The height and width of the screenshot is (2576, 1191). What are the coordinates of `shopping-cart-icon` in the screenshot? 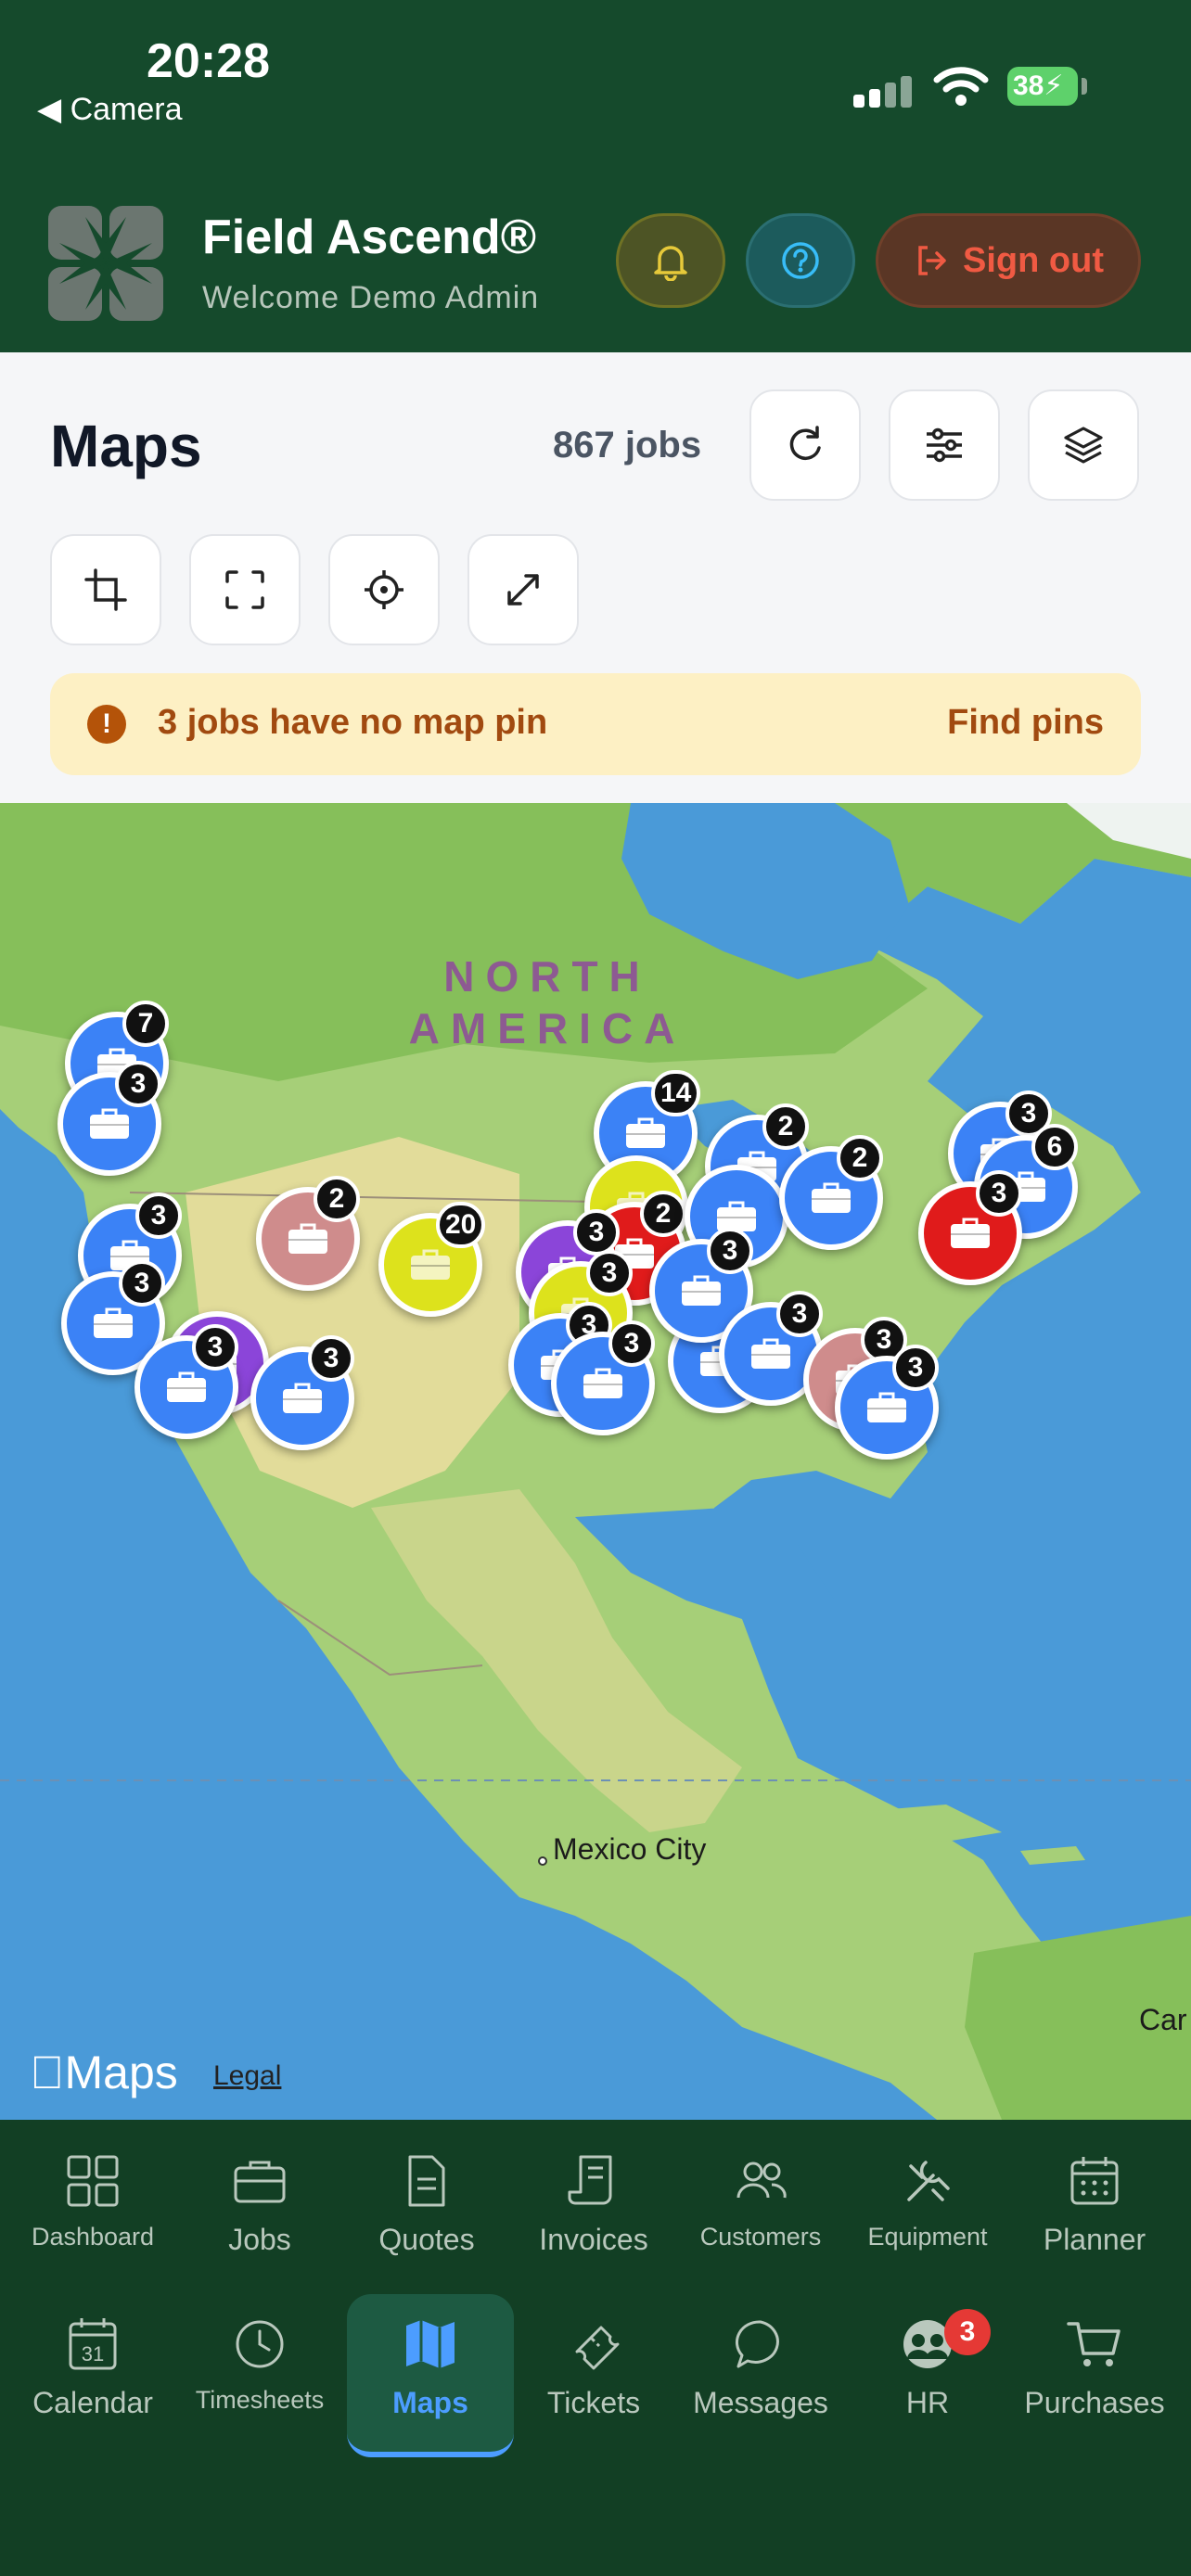 It's located at (1094, 2344).